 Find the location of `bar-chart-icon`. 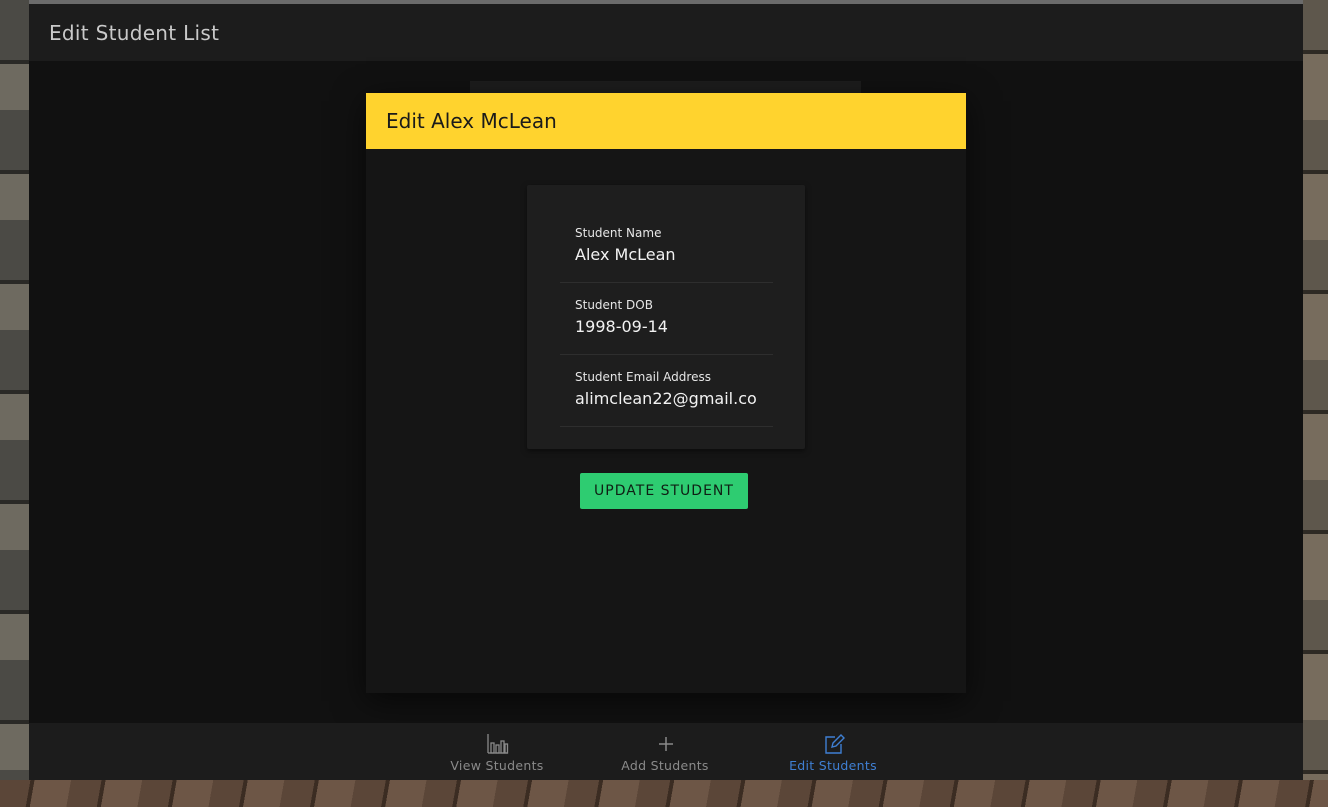

bar-chart-icon is located at coordinates (498, 744).